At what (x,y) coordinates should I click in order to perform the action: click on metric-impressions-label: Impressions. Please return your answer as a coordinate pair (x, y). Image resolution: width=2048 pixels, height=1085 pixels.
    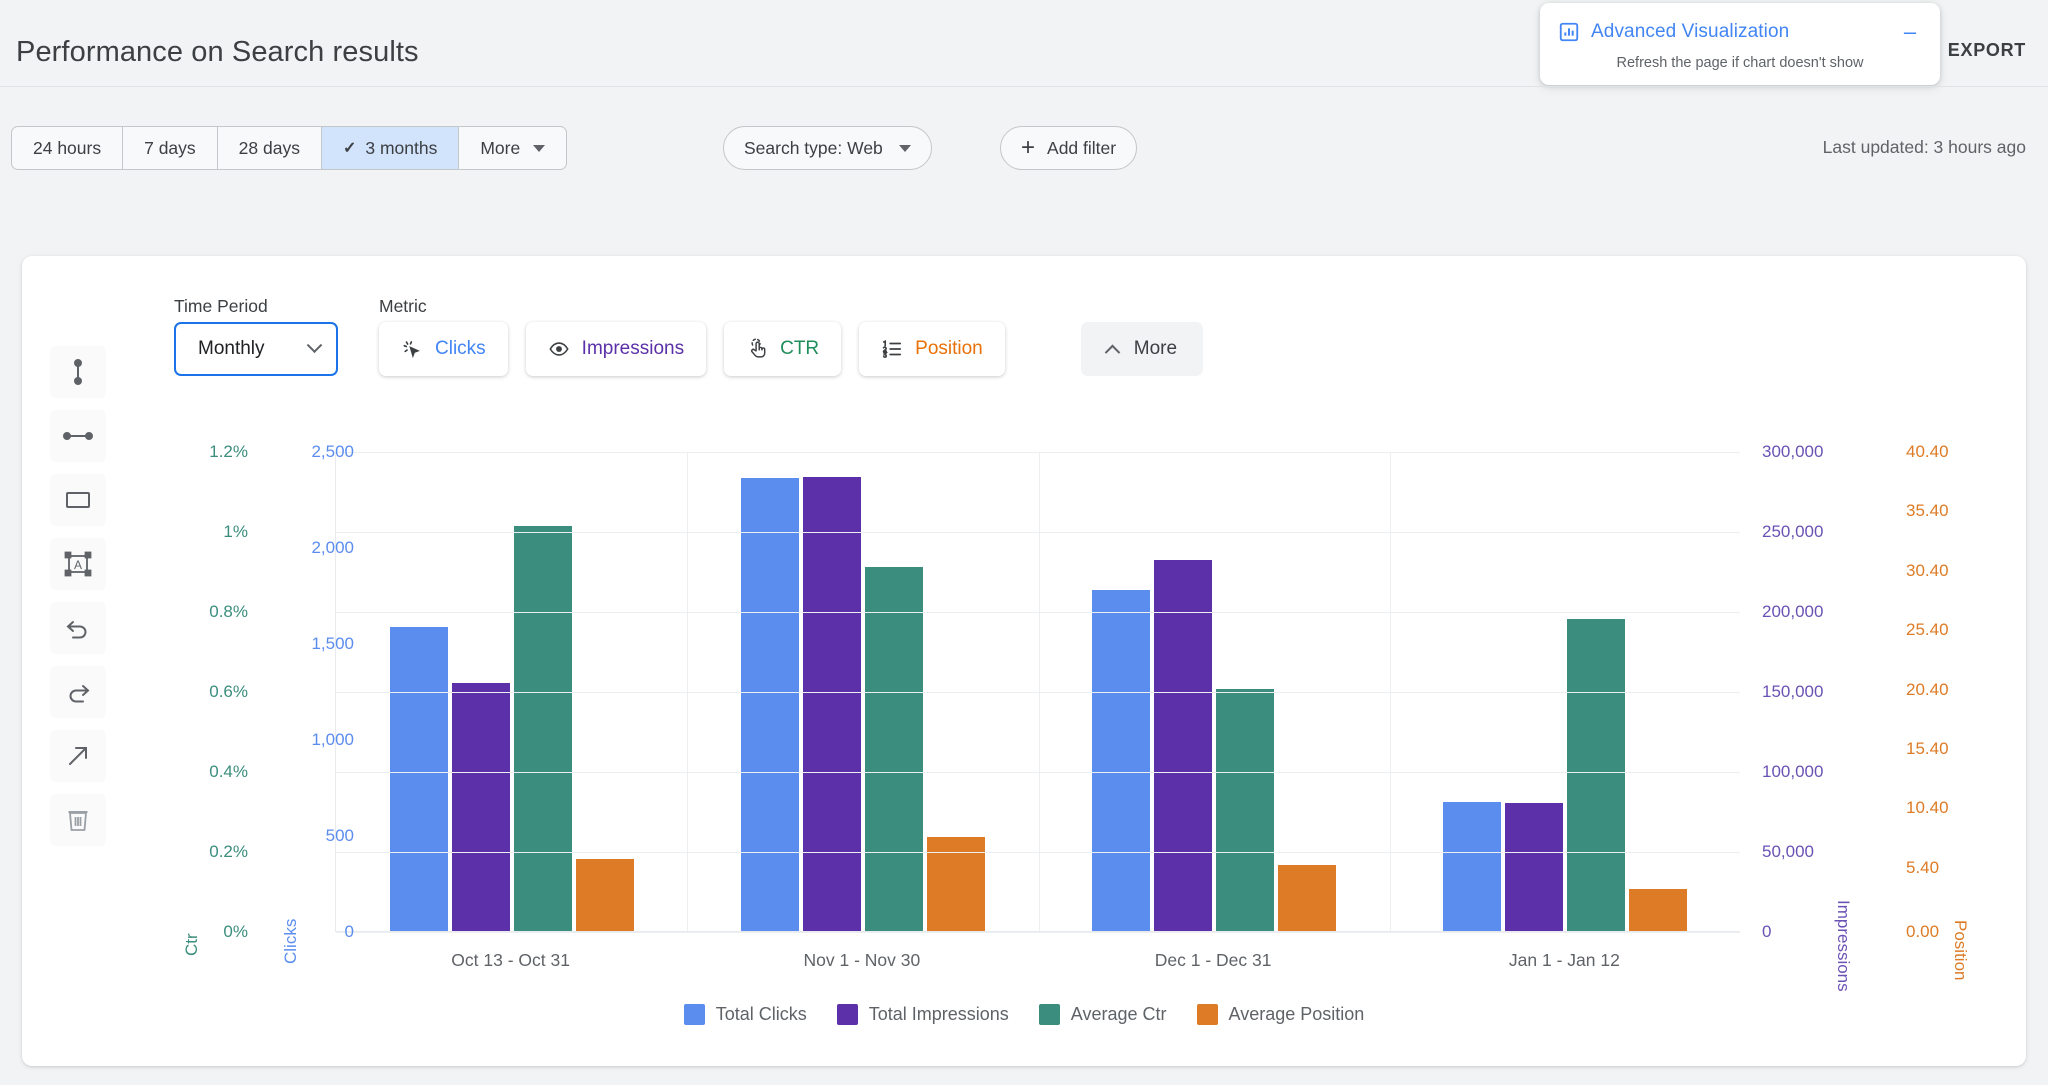
    Looking at the image, I should click on (633, 348).